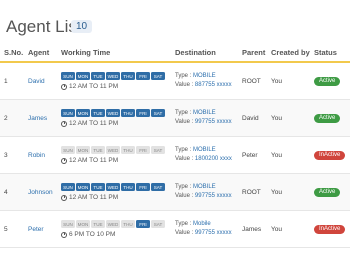 The width and height of the screenshot is (350, 263). Describe the element at coordinates (288, 53) in the screenshot. I see `column-header-created-by: Created by` at that location.